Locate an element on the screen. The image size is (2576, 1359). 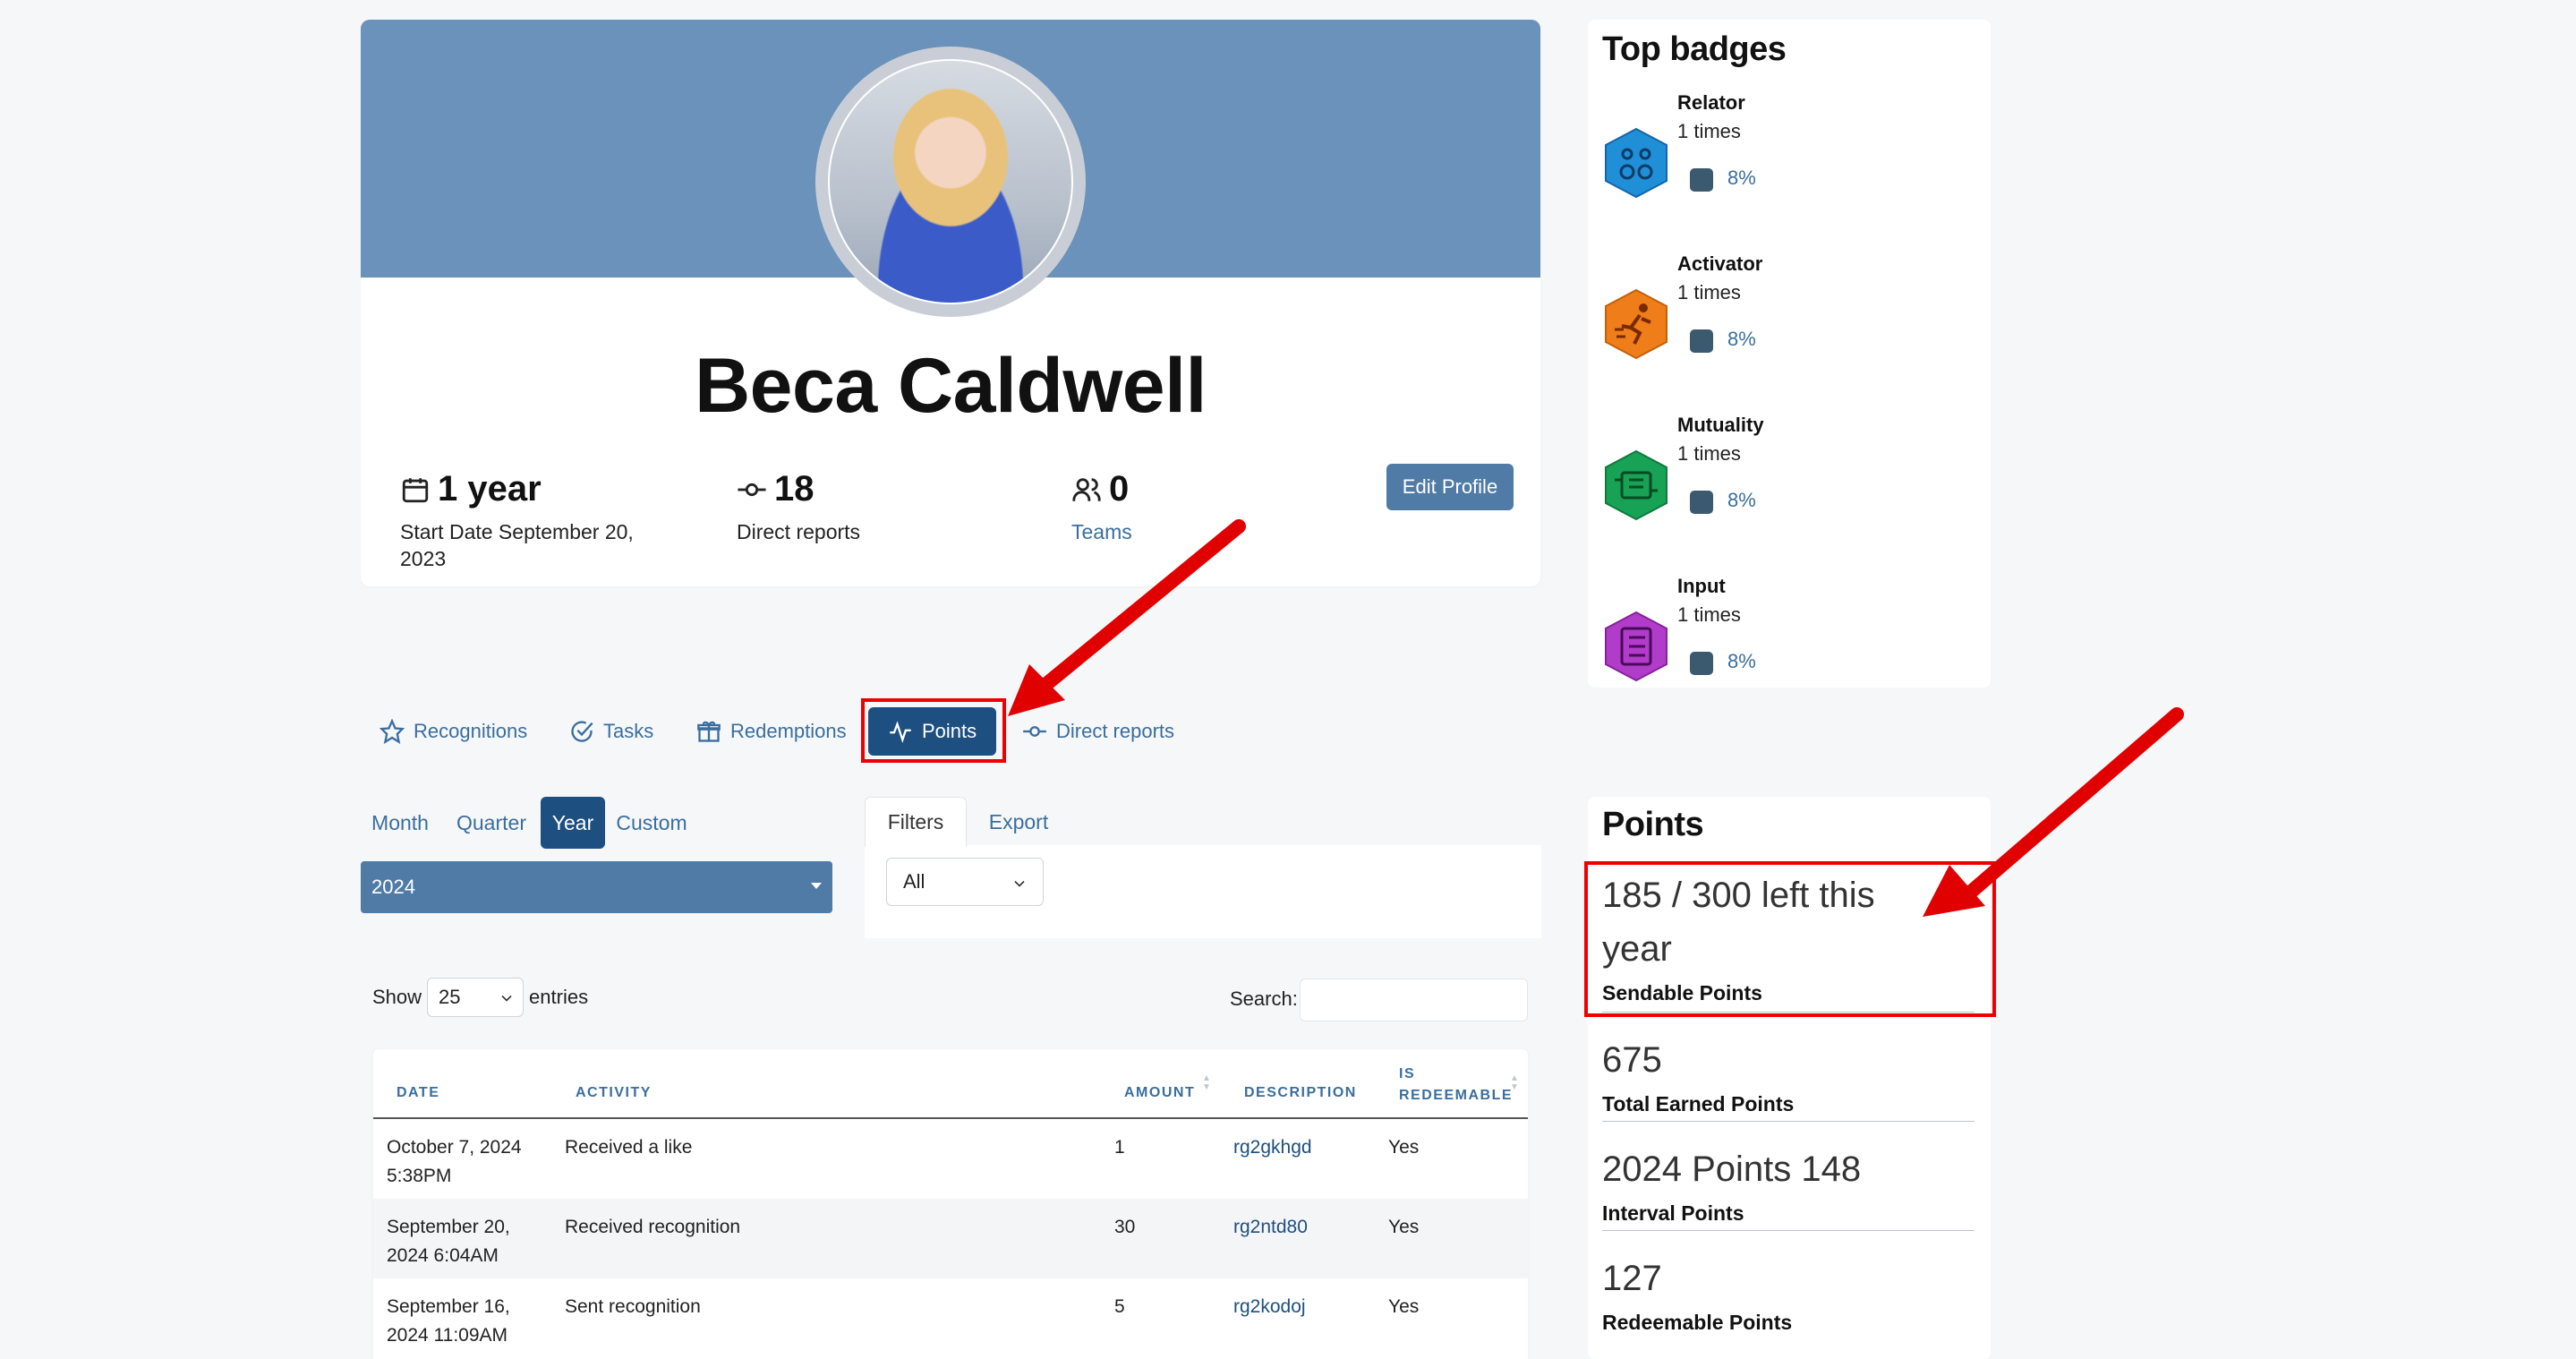
cell-amount: 5 is located at coordinates (1119, 1306).